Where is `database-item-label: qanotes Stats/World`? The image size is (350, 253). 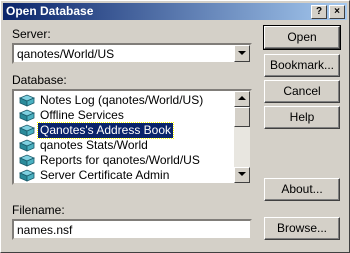 database-item-label: qanotes Stats/World is located at coordinates (94, 145).